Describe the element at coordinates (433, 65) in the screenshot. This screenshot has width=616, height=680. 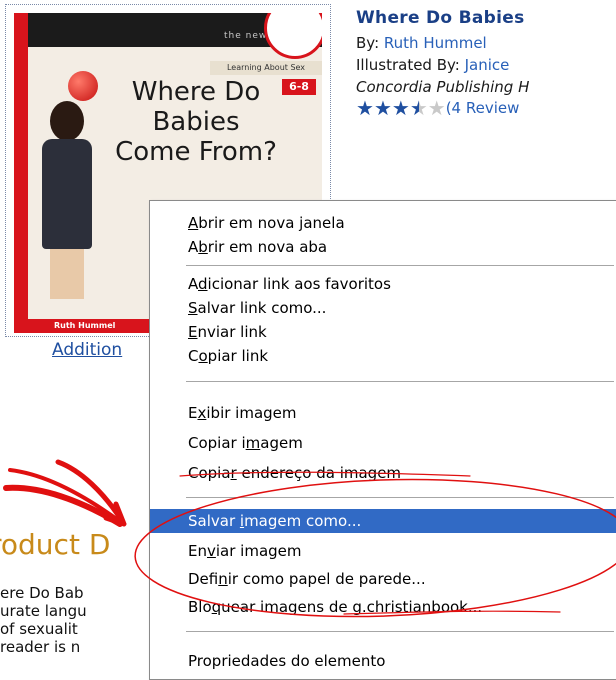
I see `illustrator-line: Illustrated By: Janice` at that location.